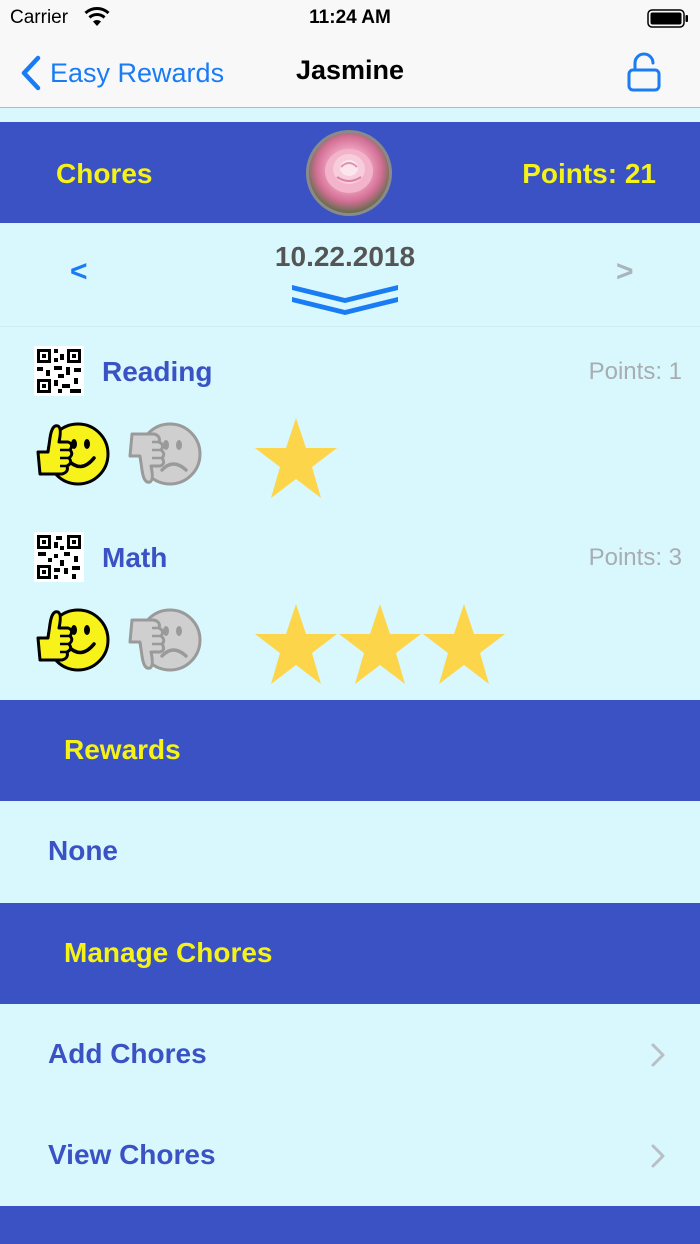  I want to click on chore-points: Points: 3, so click(635, 557).